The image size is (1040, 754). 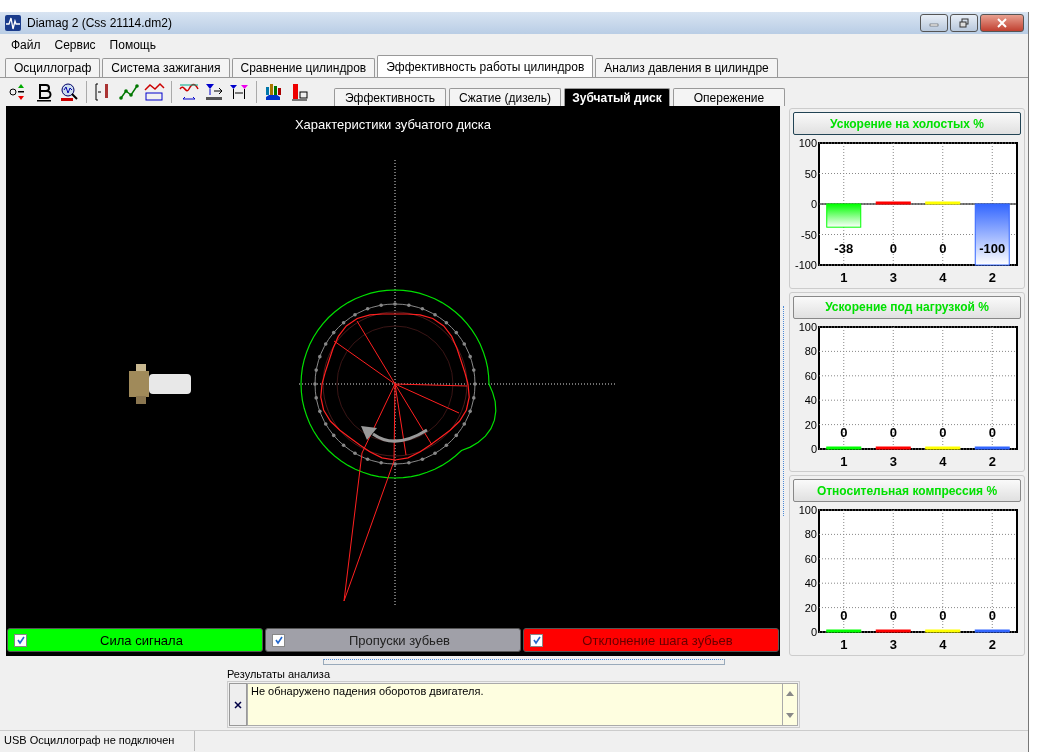 I want to click on sub-tab: Зубчатый диск, so click(x=617, y=97).